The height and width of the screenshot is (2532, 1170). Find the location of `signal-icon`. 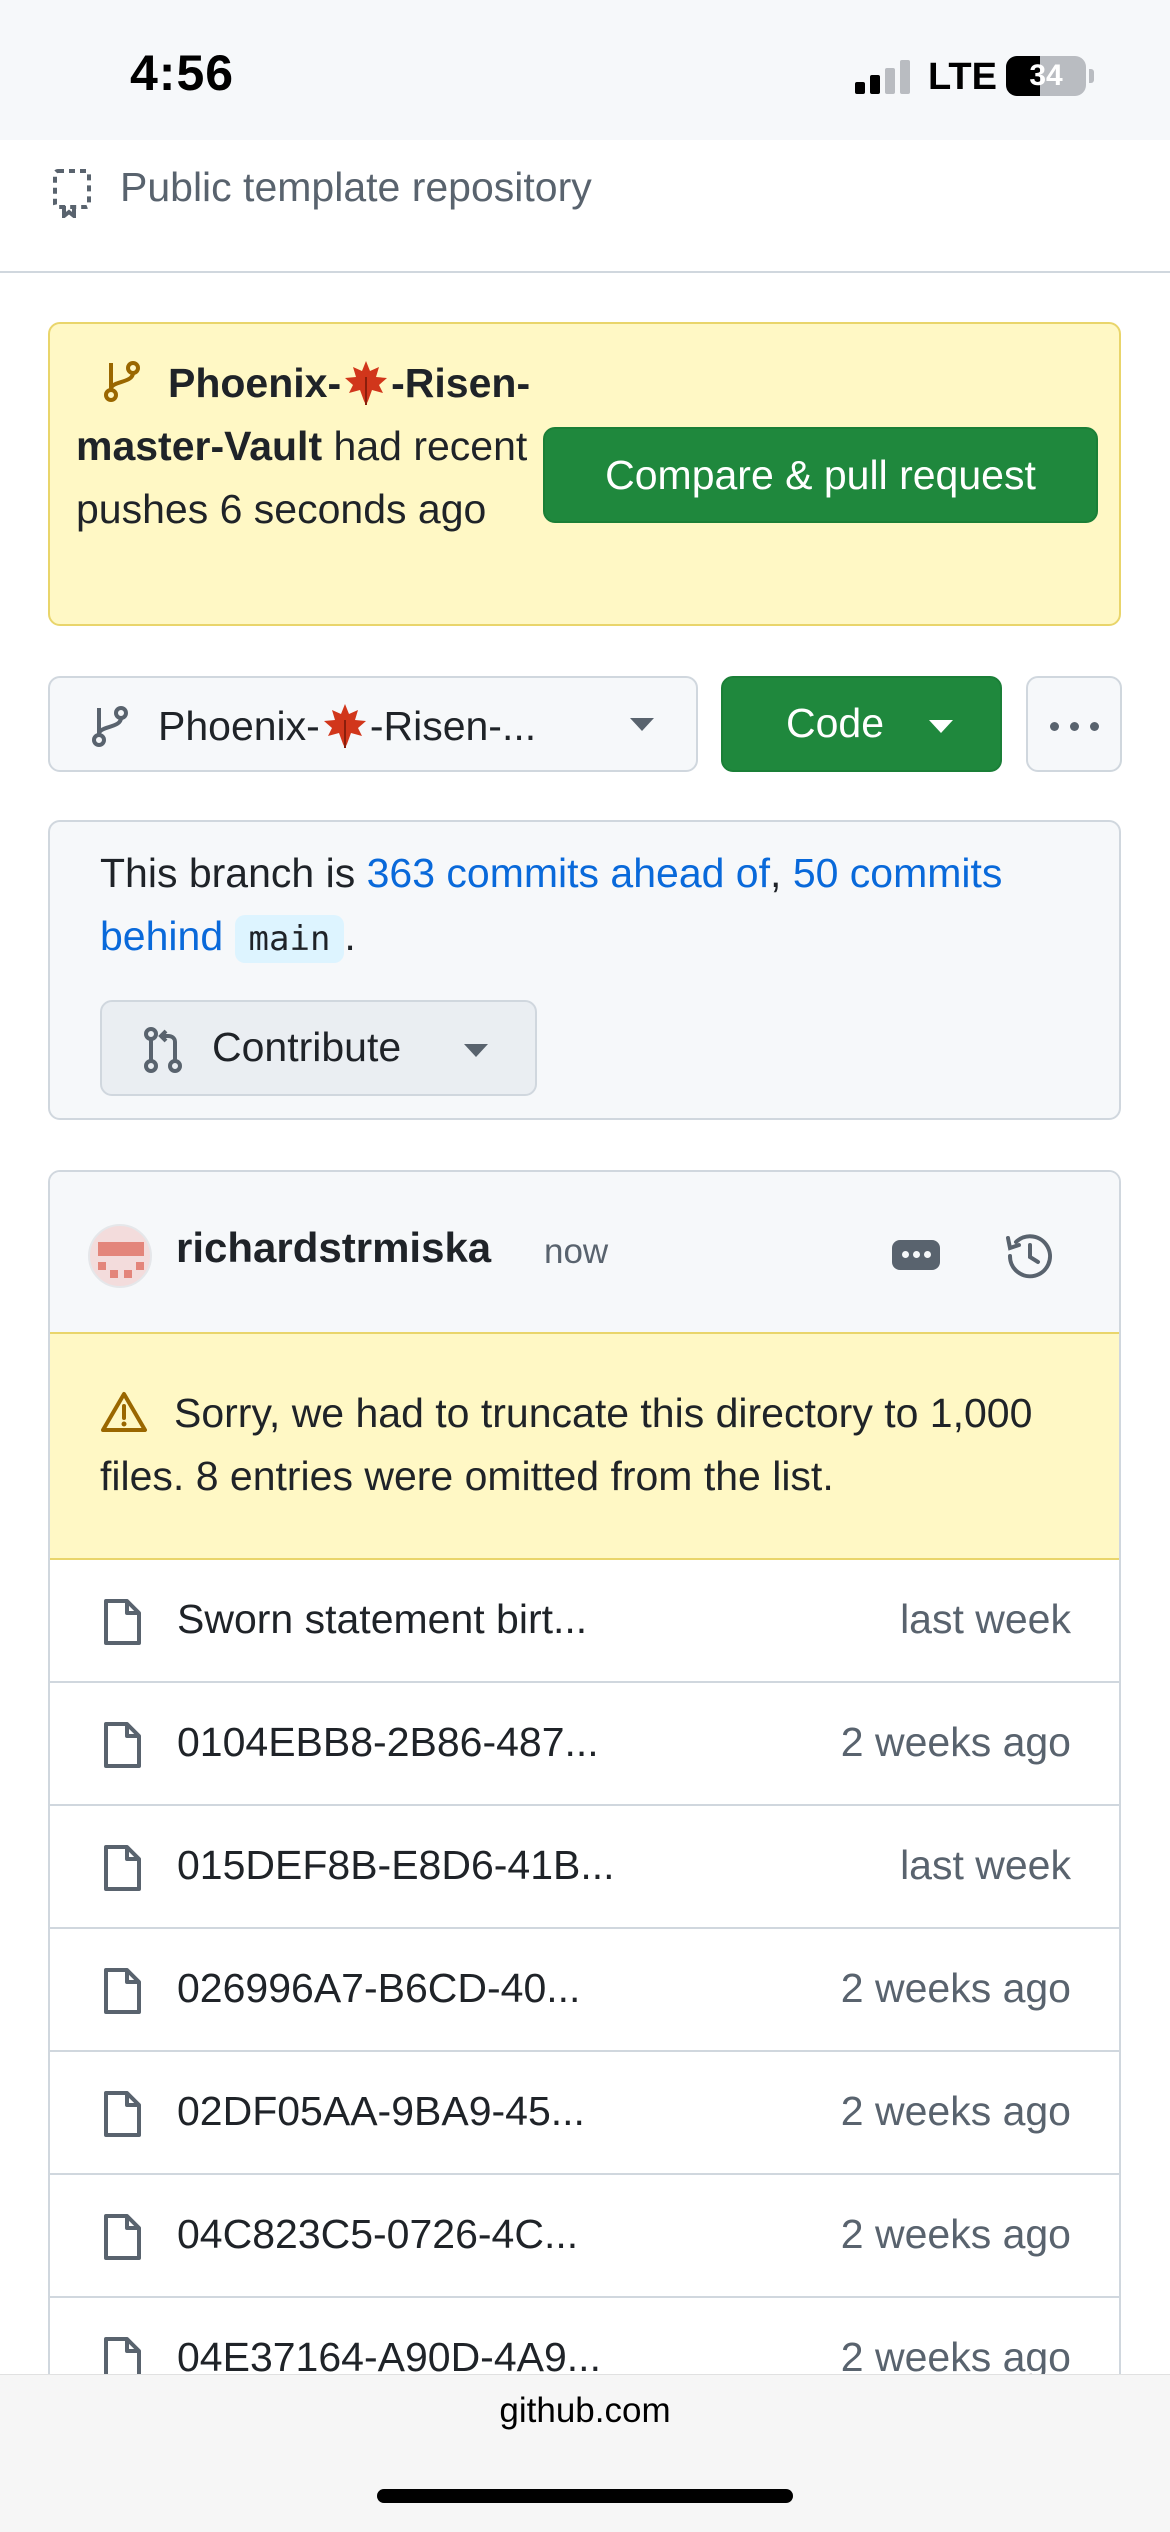

signal-icon is located at coordinates (885, 77).